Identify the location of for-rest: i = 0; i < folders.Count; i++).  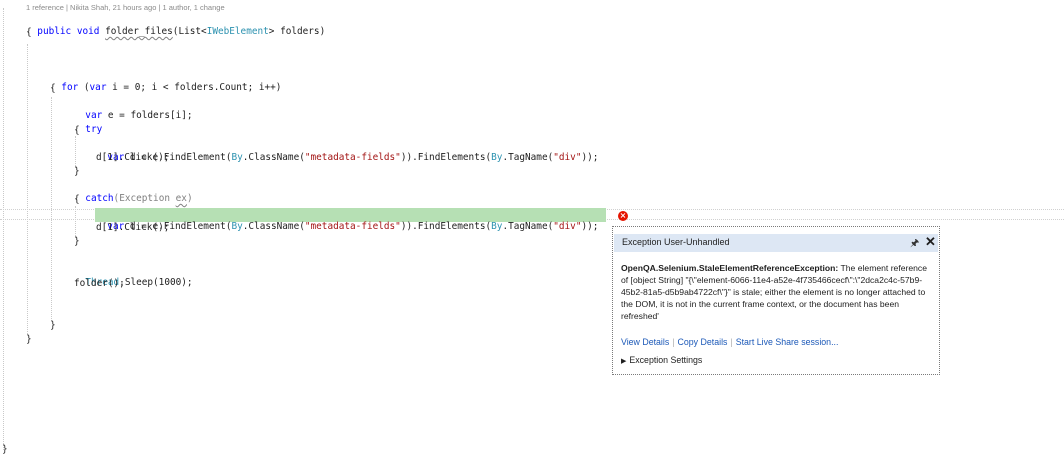
(194, 87).